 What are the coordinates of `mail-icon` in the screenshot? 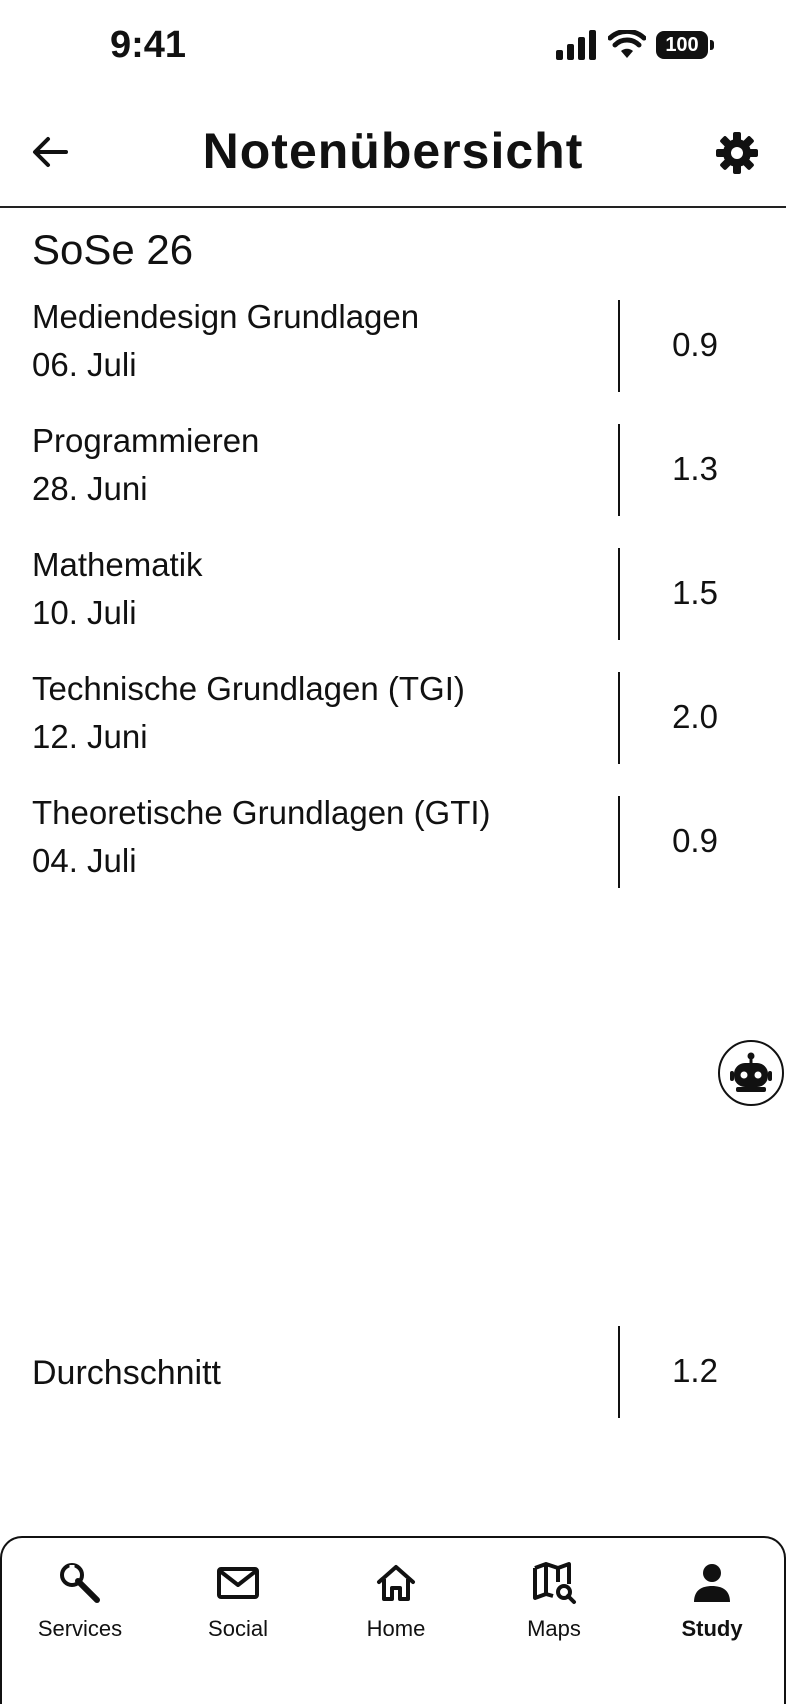 It's located at (238, 1583).